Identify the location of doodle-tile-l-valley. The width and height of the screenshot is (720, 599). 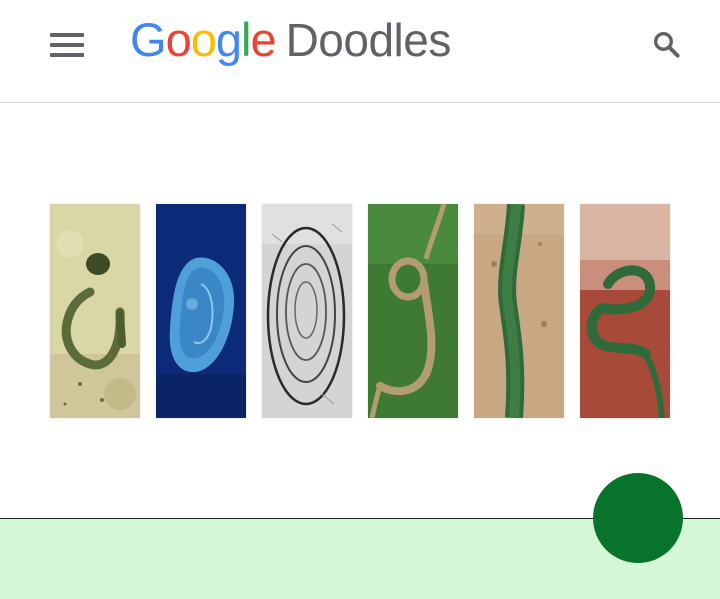
(519, 311).